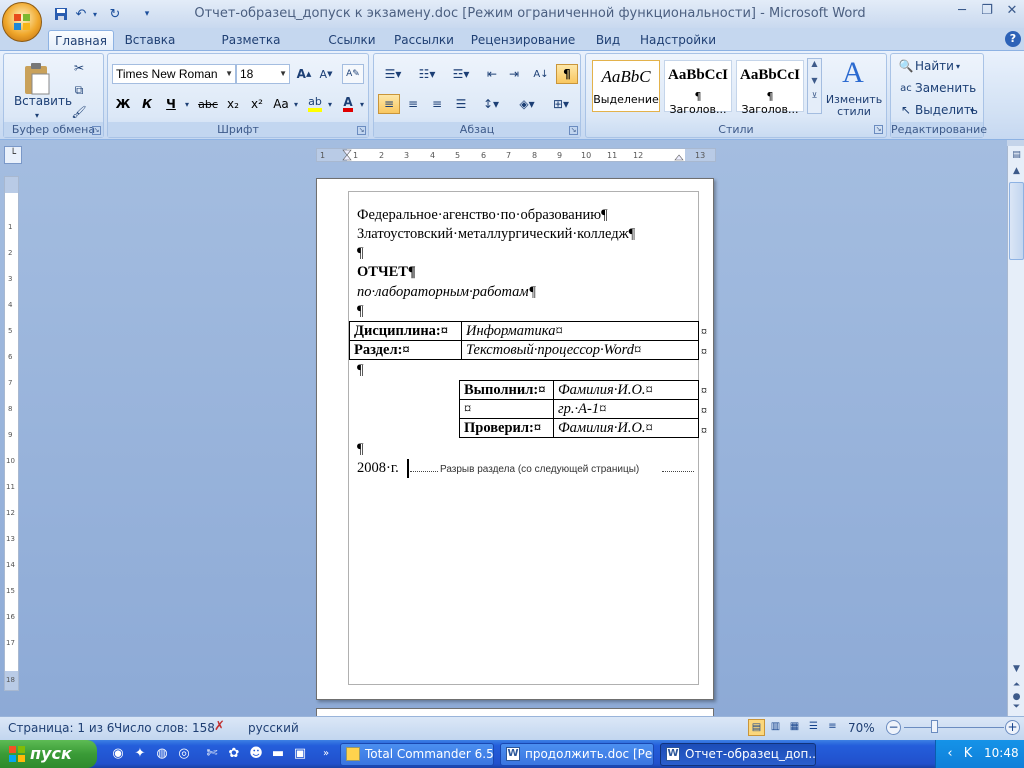 The image size is (1024, 768). I want to click on print-layout-icon: ▤, so click(756, 727).